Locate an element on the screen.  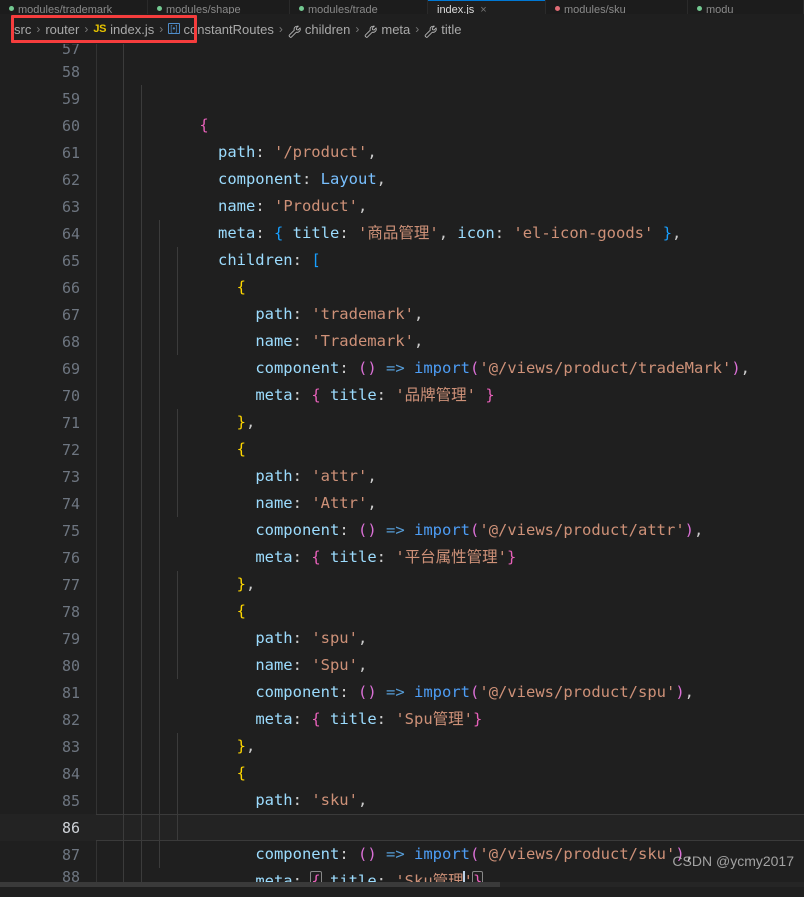
code-line: 68 meta: { title: '品牌管理' } is located at coordinates (402, 366).